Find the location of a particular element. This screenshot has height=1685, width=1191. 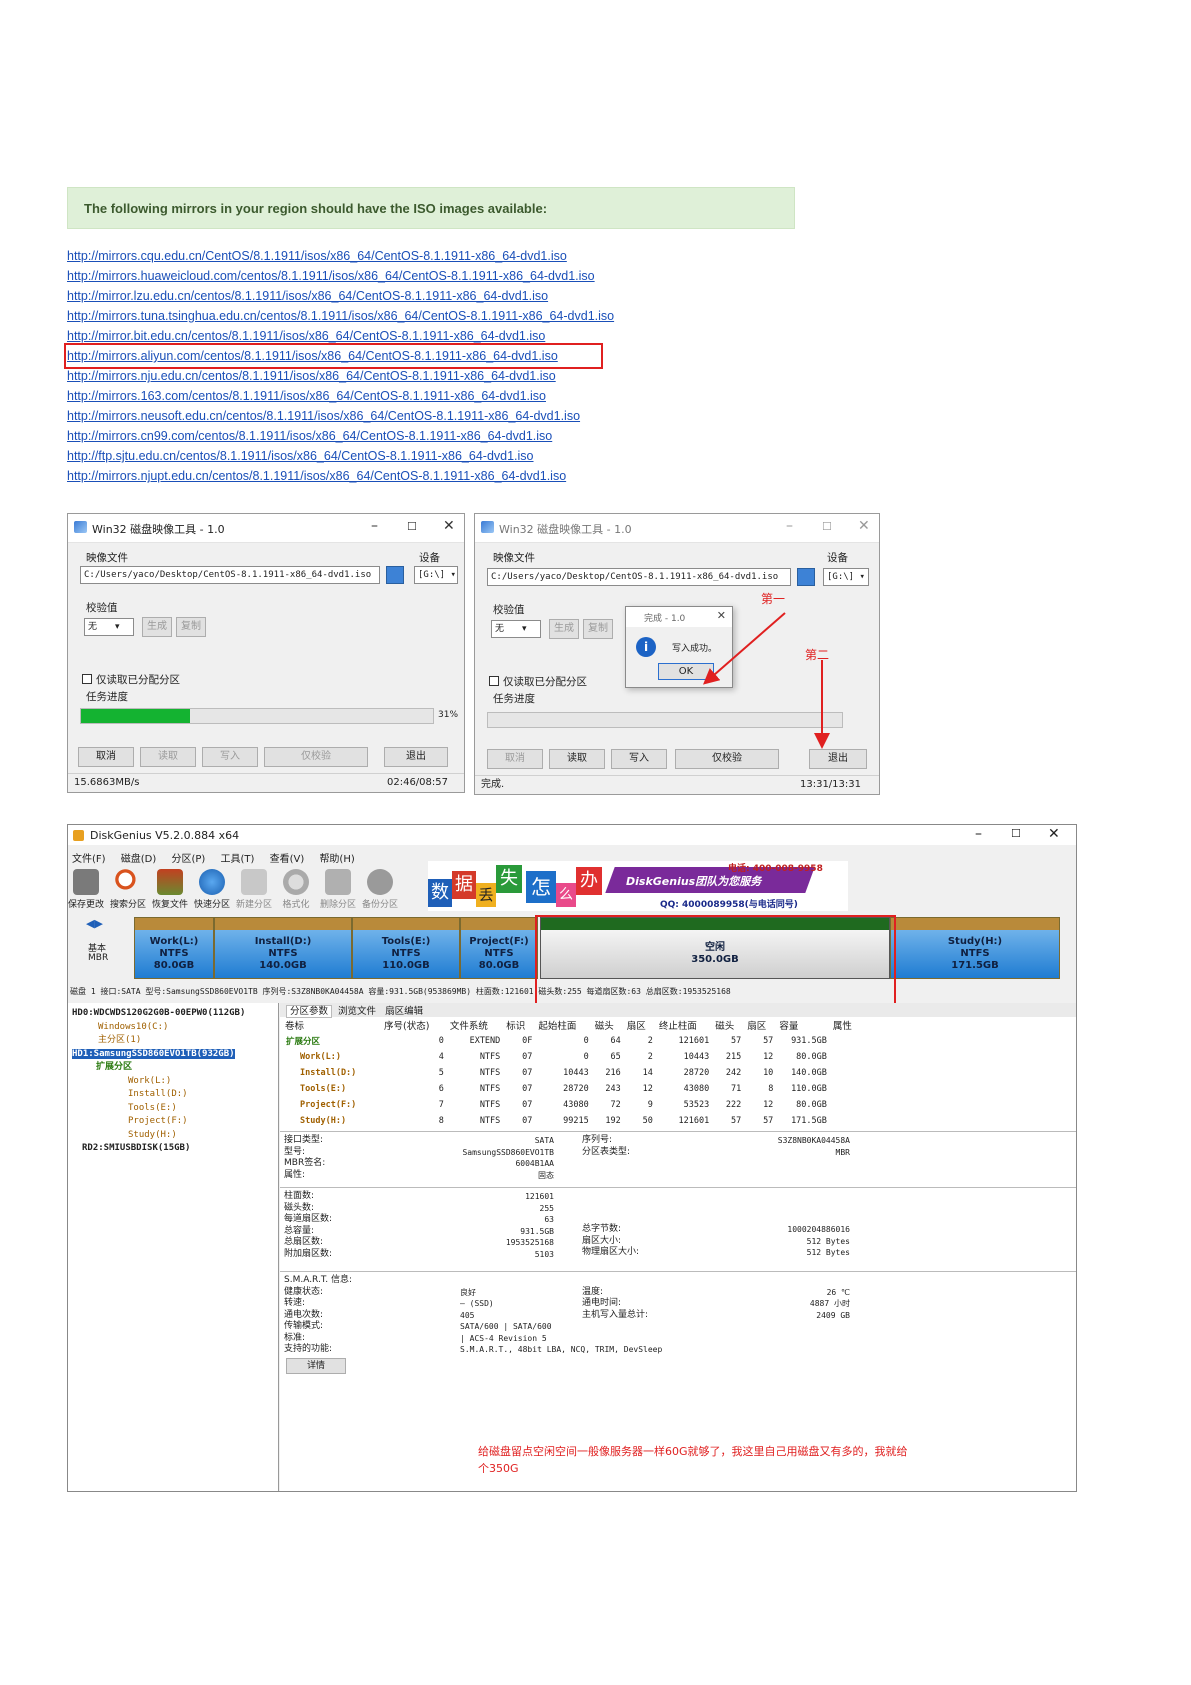

col-header: 磁头 is located at coordinates (725, 1026).